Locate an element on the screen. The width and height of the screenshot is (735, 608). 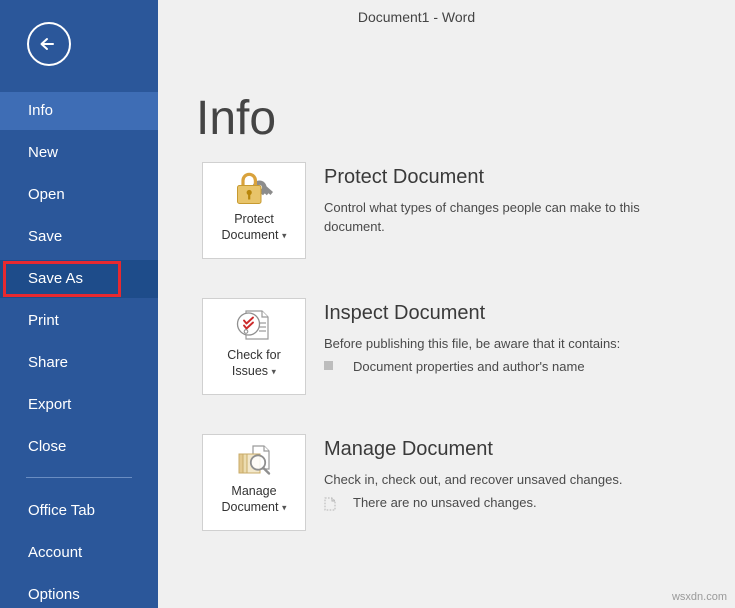
document-title: Document1 - Word is located at coordinates (416, 17).